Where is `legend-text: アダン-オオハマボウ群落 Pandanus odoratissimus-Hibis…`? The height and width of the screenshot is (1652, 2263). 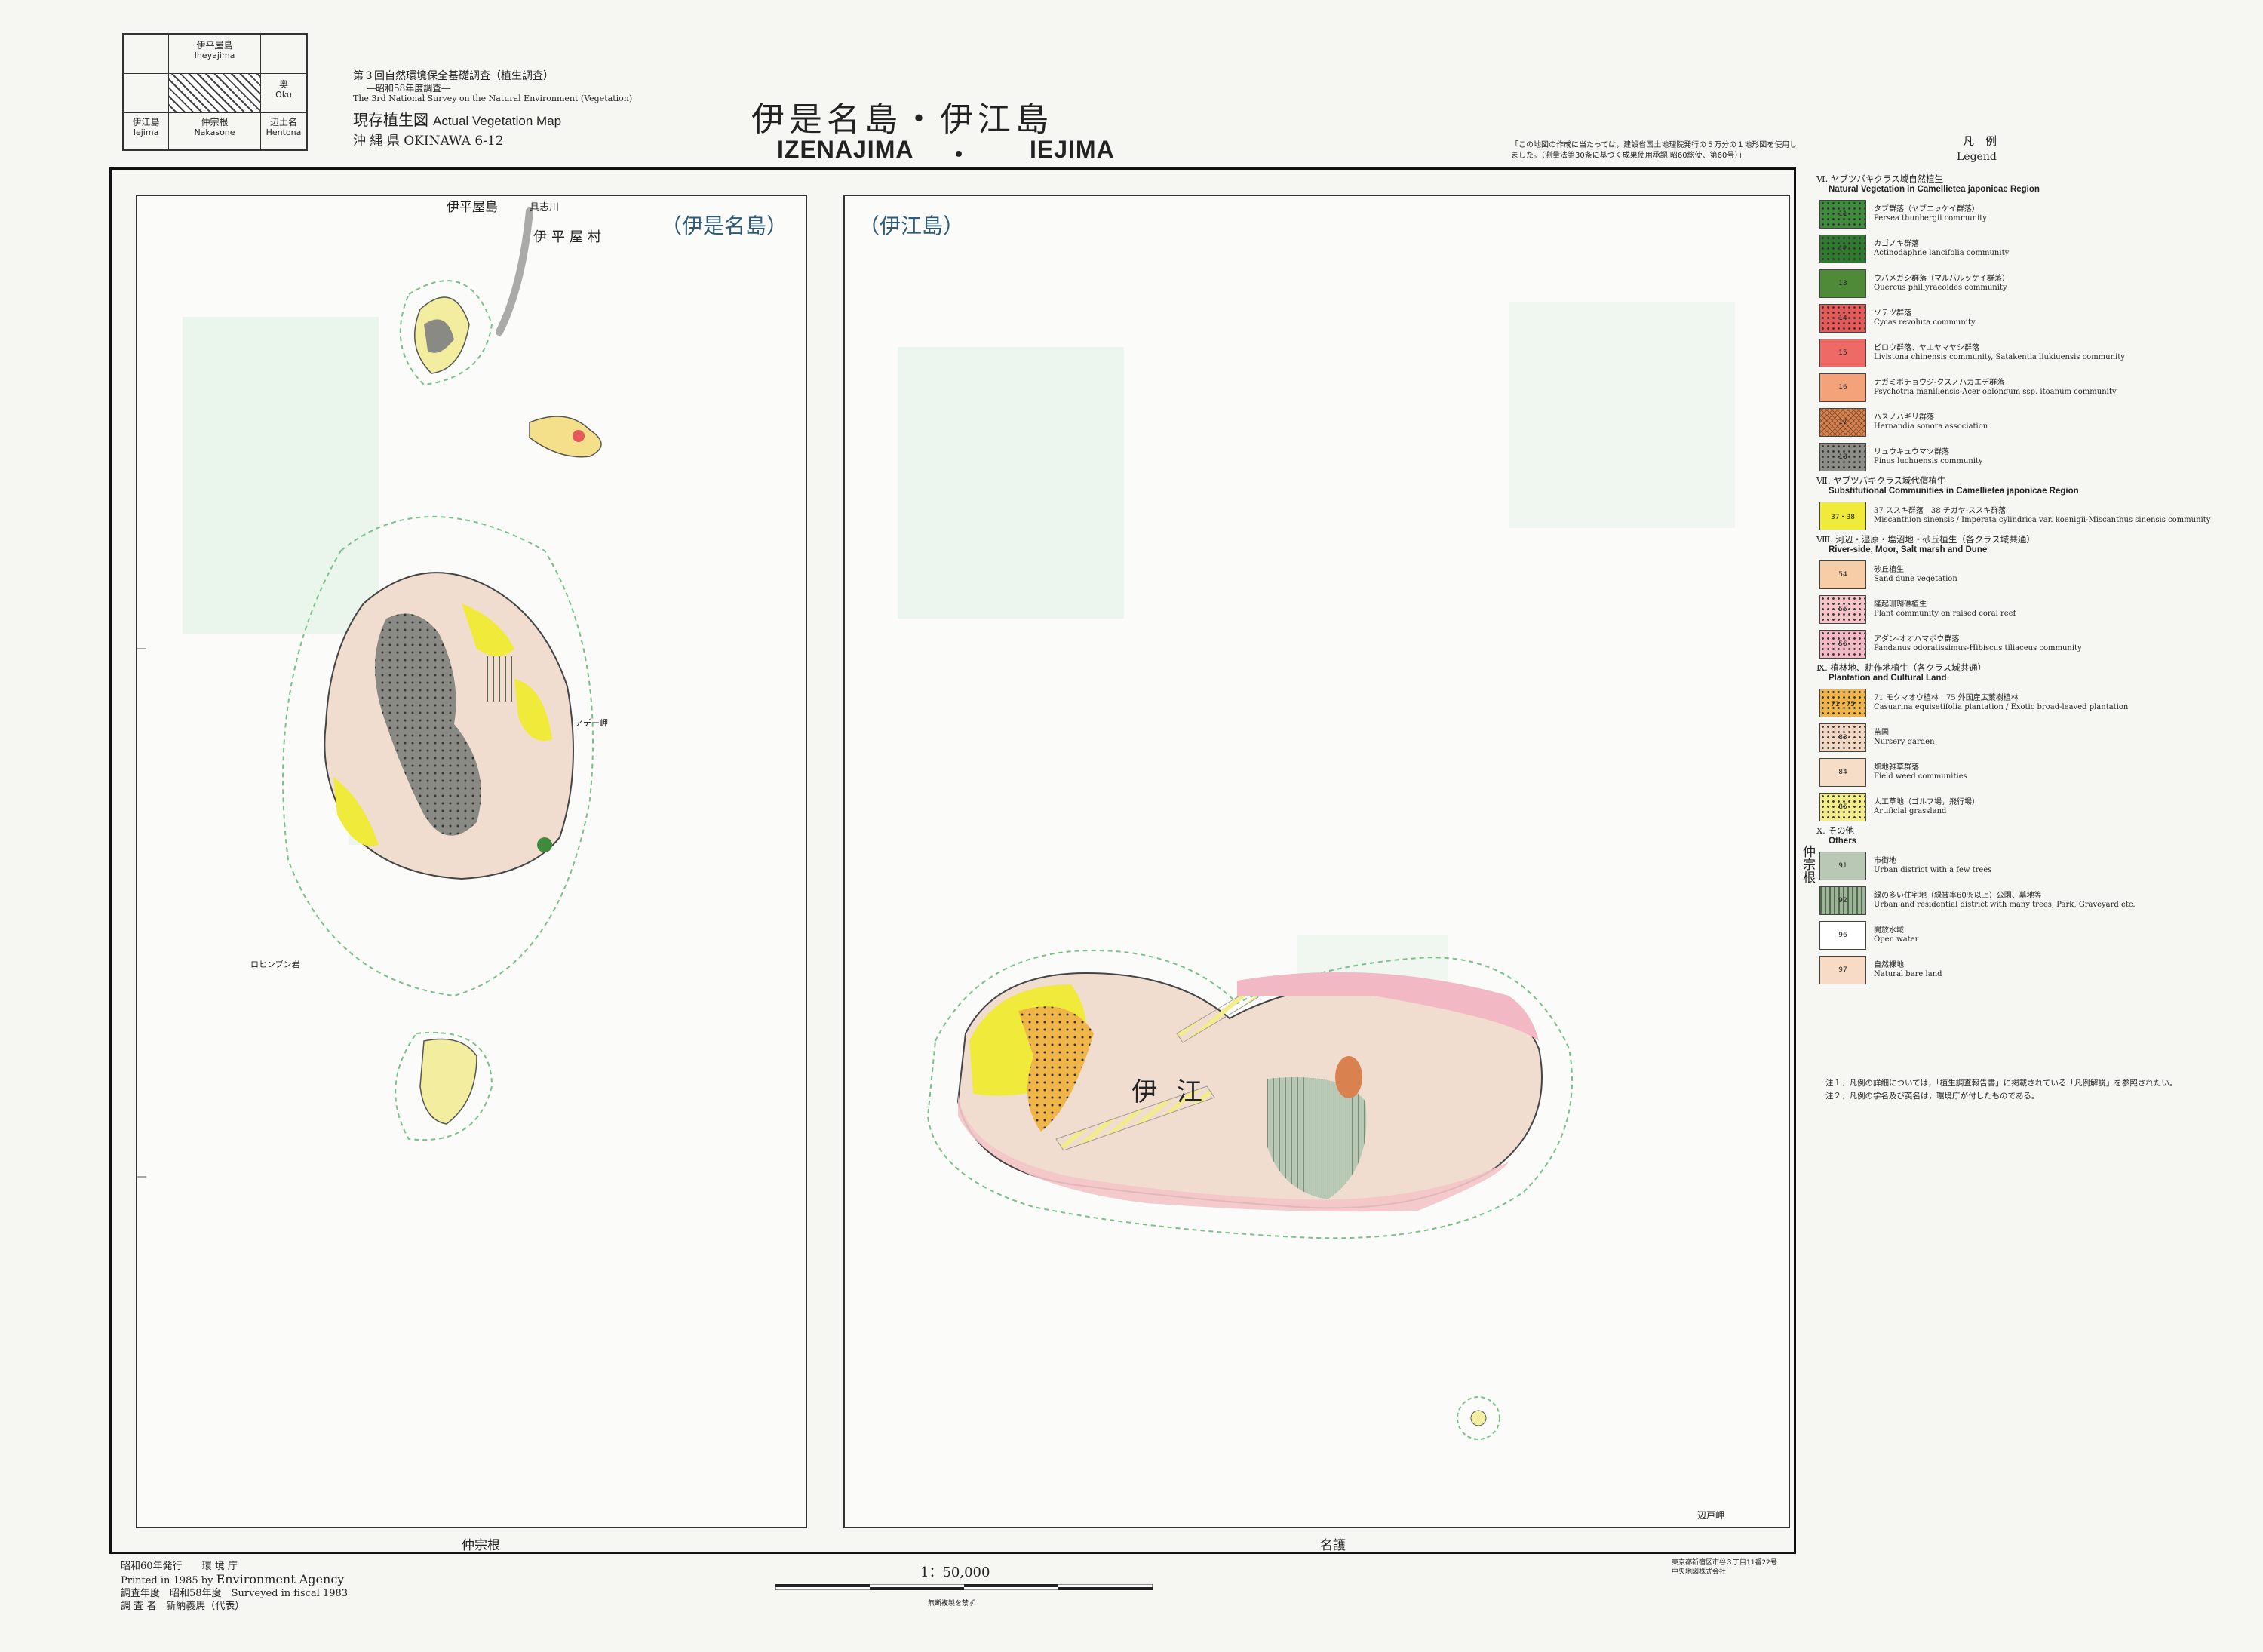 legend-text: アダン-オオハマボウ群落 Pandanus odoratissimus-Hibis… is located at coordinates (1978, 644).